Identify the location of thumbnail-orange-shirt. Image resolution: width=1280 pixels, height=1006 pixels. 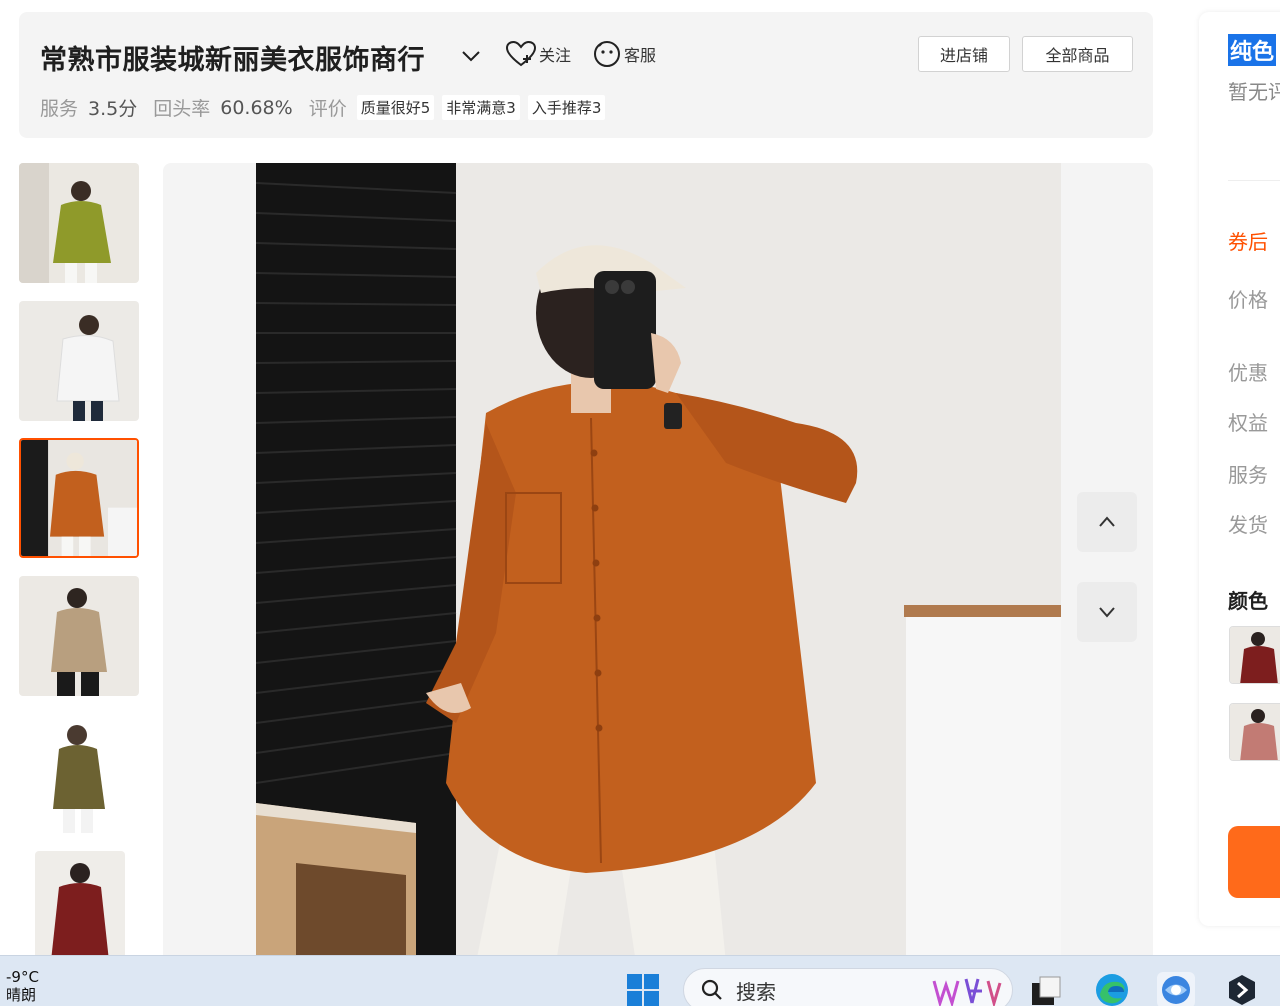
(79, 498).